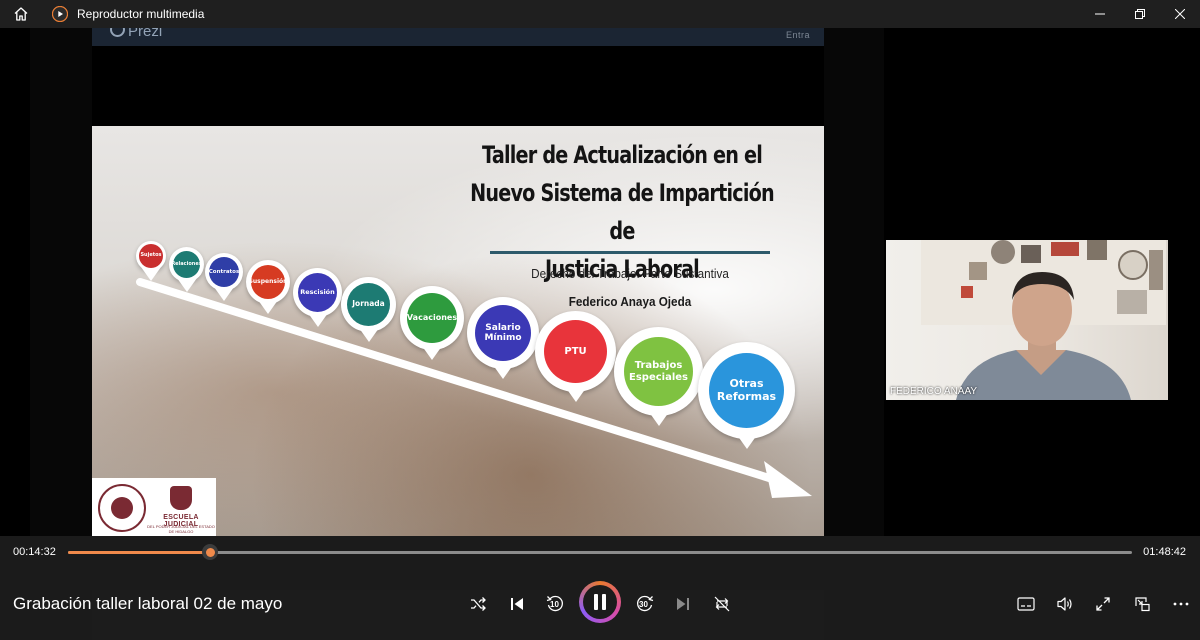  What do you see at coordinates (210, 552) in the screenshot?
I see `seek-bar-thumb` at bounding box center [210, 552].